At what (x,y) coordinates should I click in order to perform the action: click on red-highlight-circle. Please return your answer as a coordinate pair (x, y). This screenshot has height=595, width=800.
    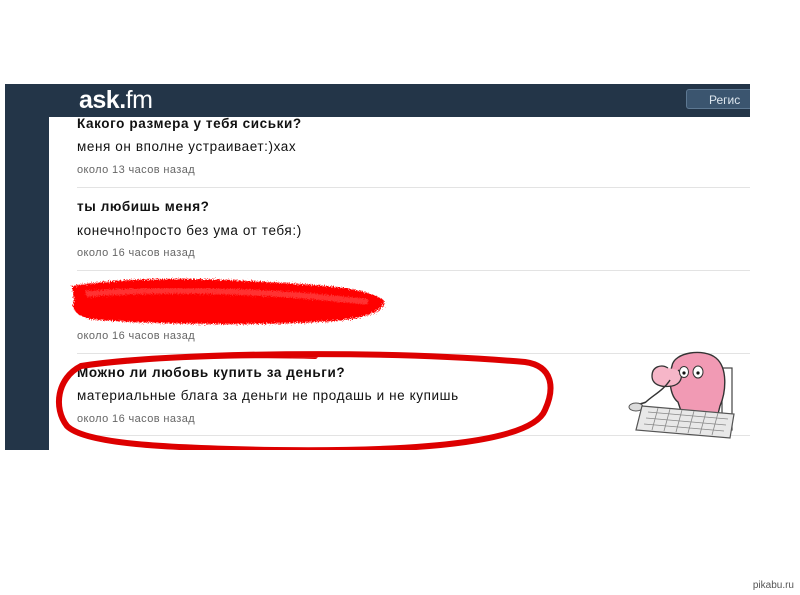
    Looking at the image, I should click on (305, 400).